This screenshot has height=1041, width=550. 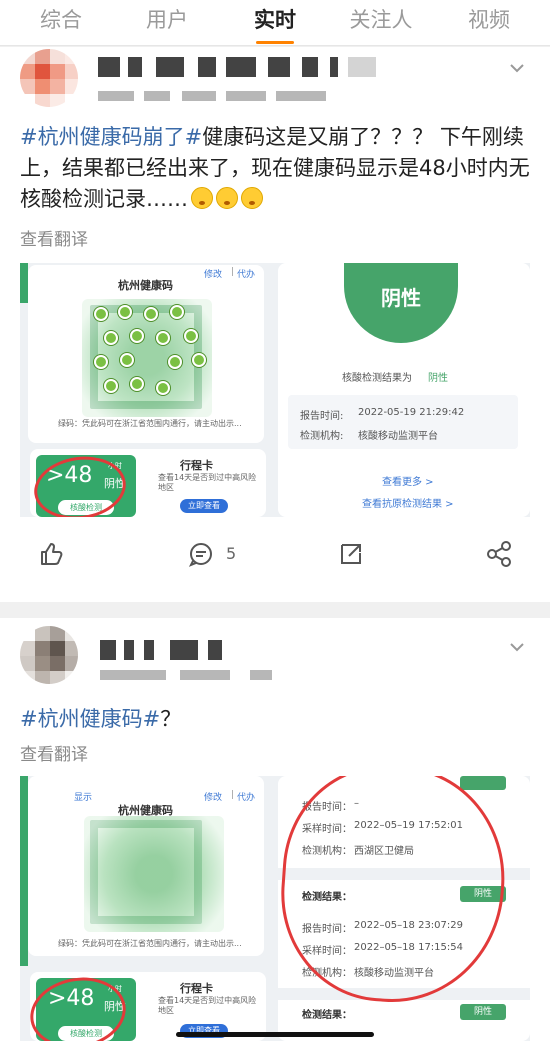 I want to click on home-indicator, so click(x=275, y=1034).